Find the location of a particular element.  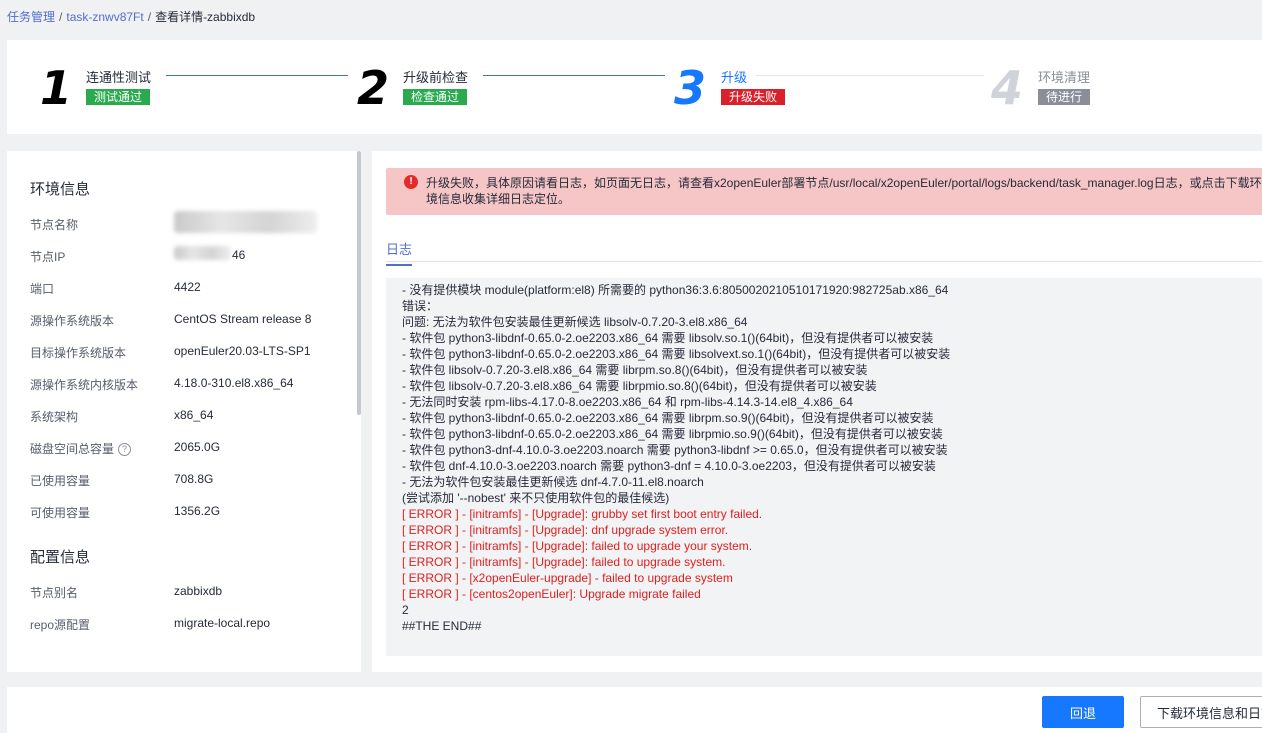

node-alias-value: zabbixdb is located at coordinates (198, 591).